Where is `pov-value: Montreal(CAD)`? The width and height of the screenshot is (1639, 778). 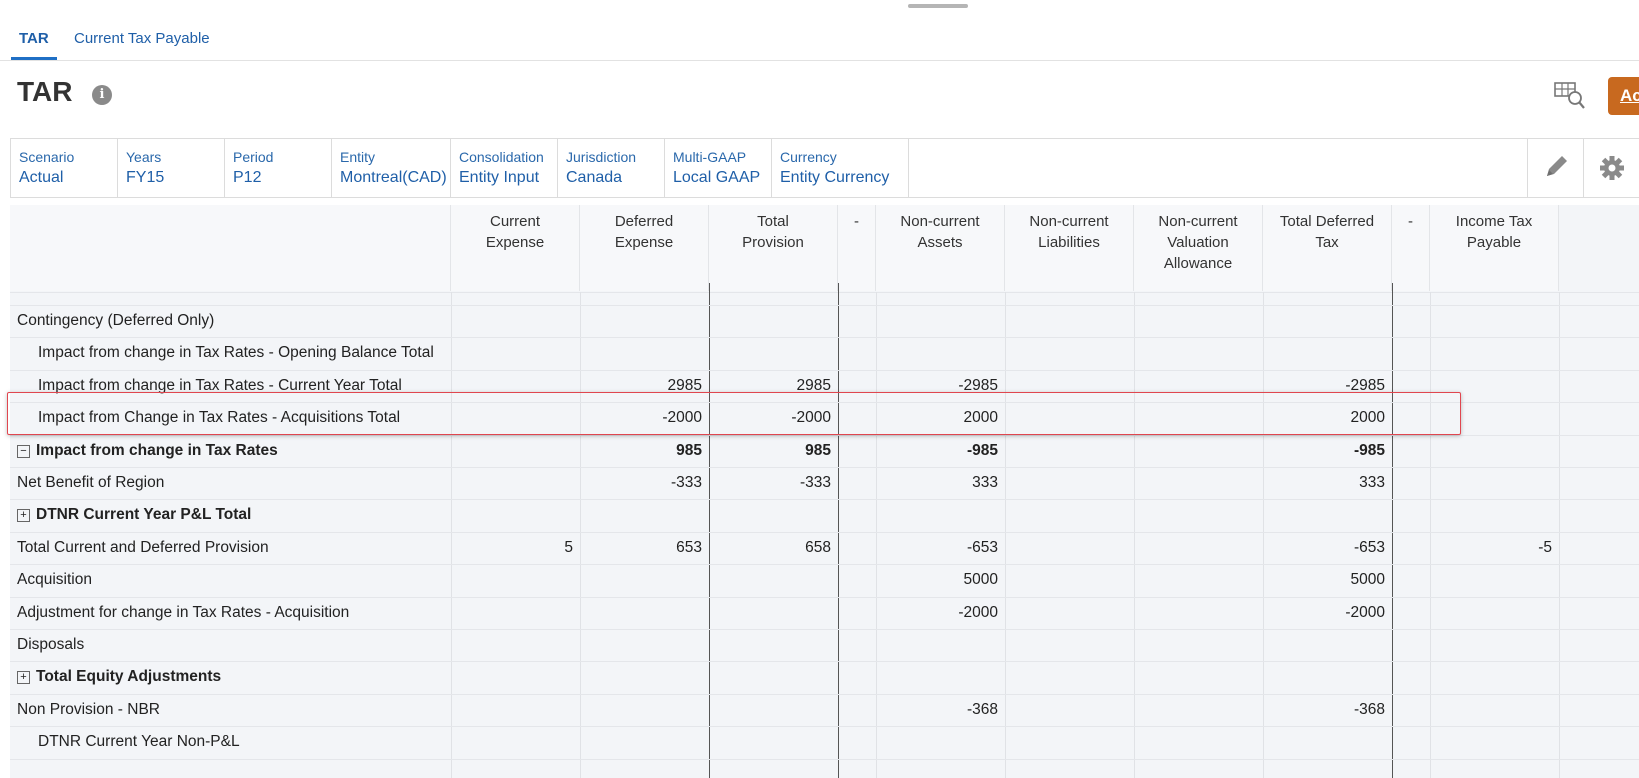
pov-value: Montreal(CAD) is located at coordinates (393, 177).